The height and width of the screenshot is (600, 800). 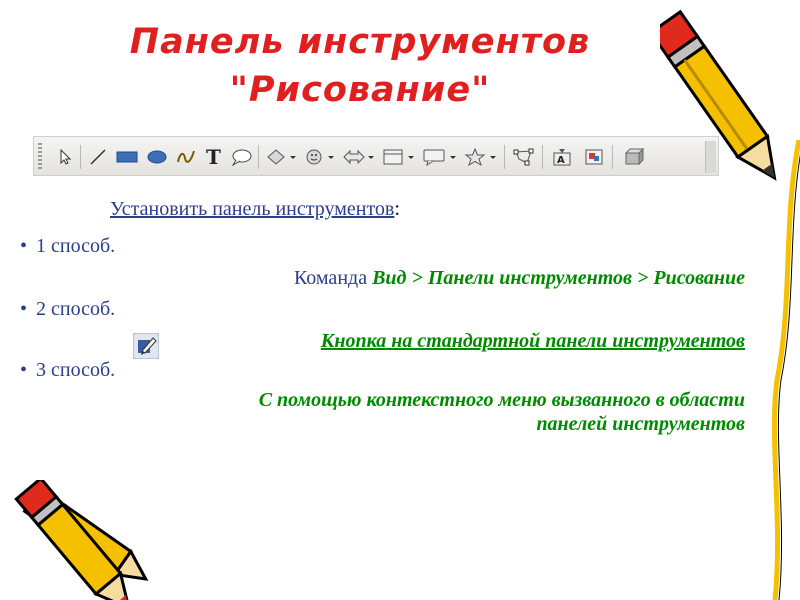 I want to click on install-toolbar-text: Установить панель инструментов, so click(x=252, y=209).